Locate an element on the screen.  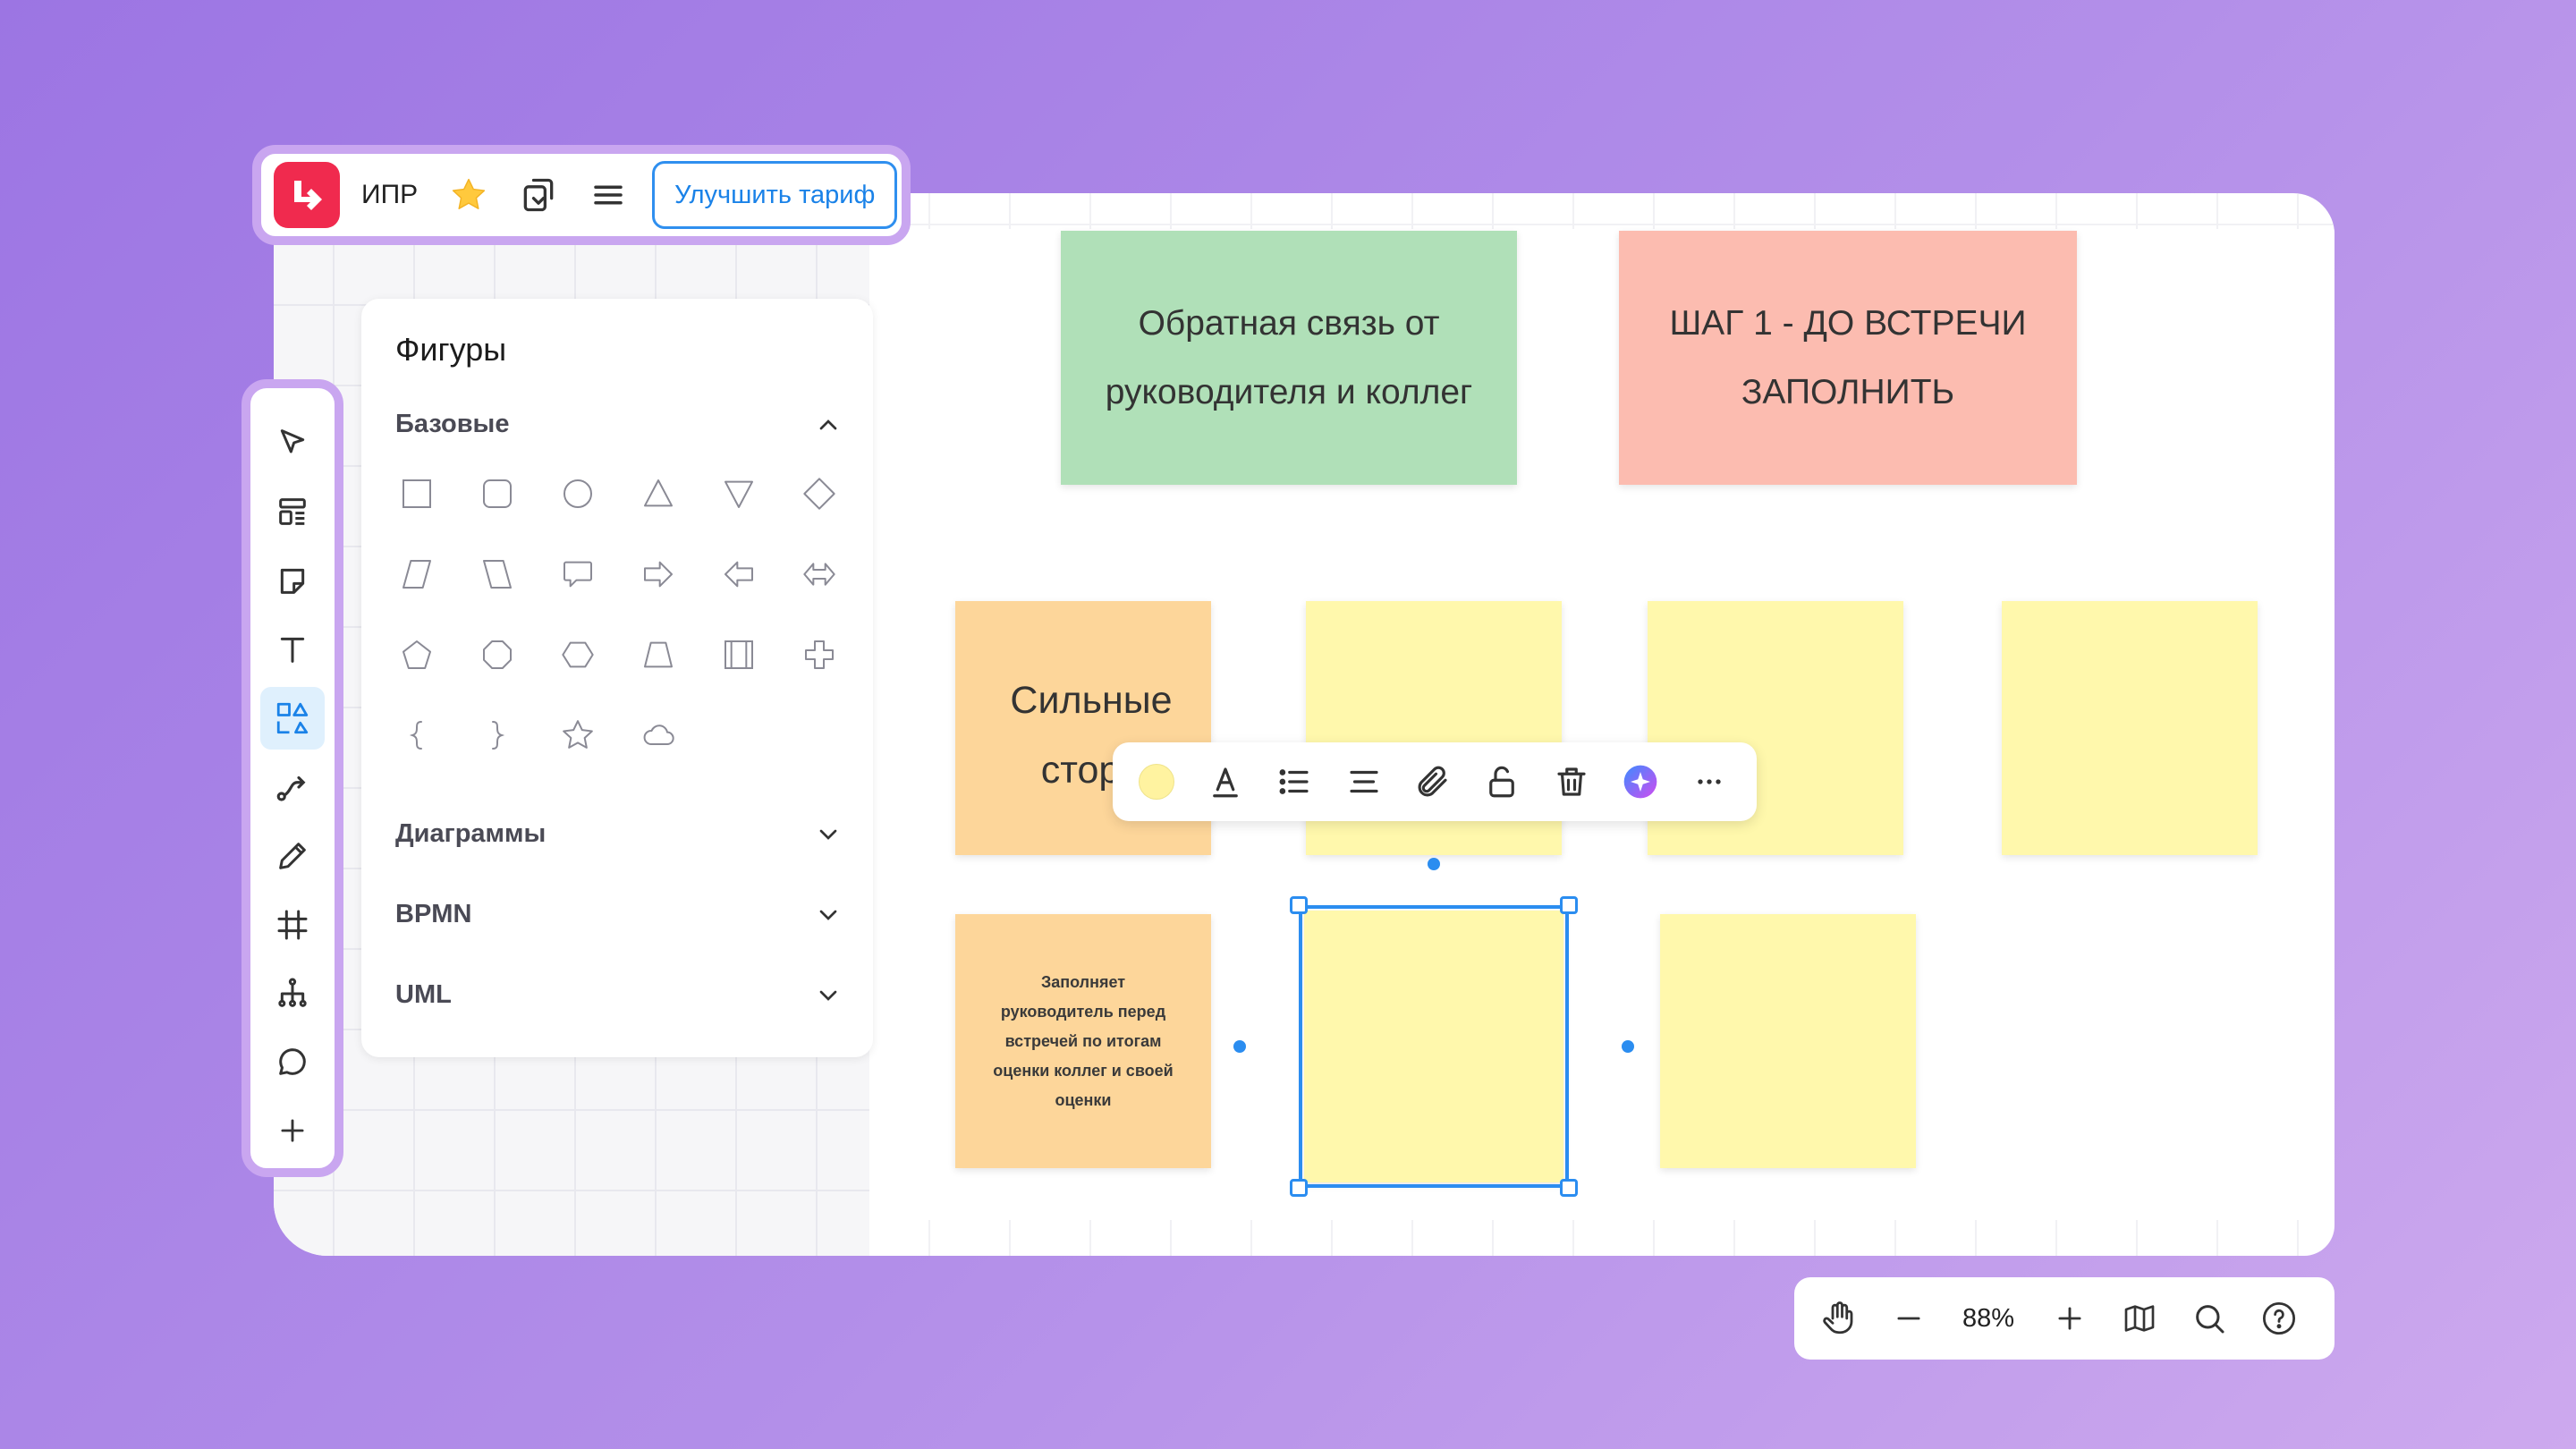
minus-icon is located at coordinates (1908, 1318).